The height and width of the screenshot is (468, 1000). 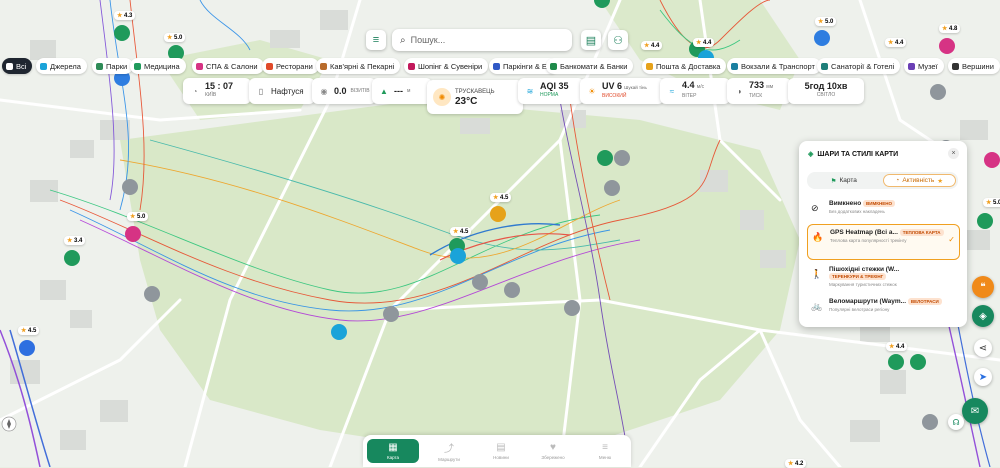 I want to click on tab-map-label: Карта, so click(x=848, y=180).